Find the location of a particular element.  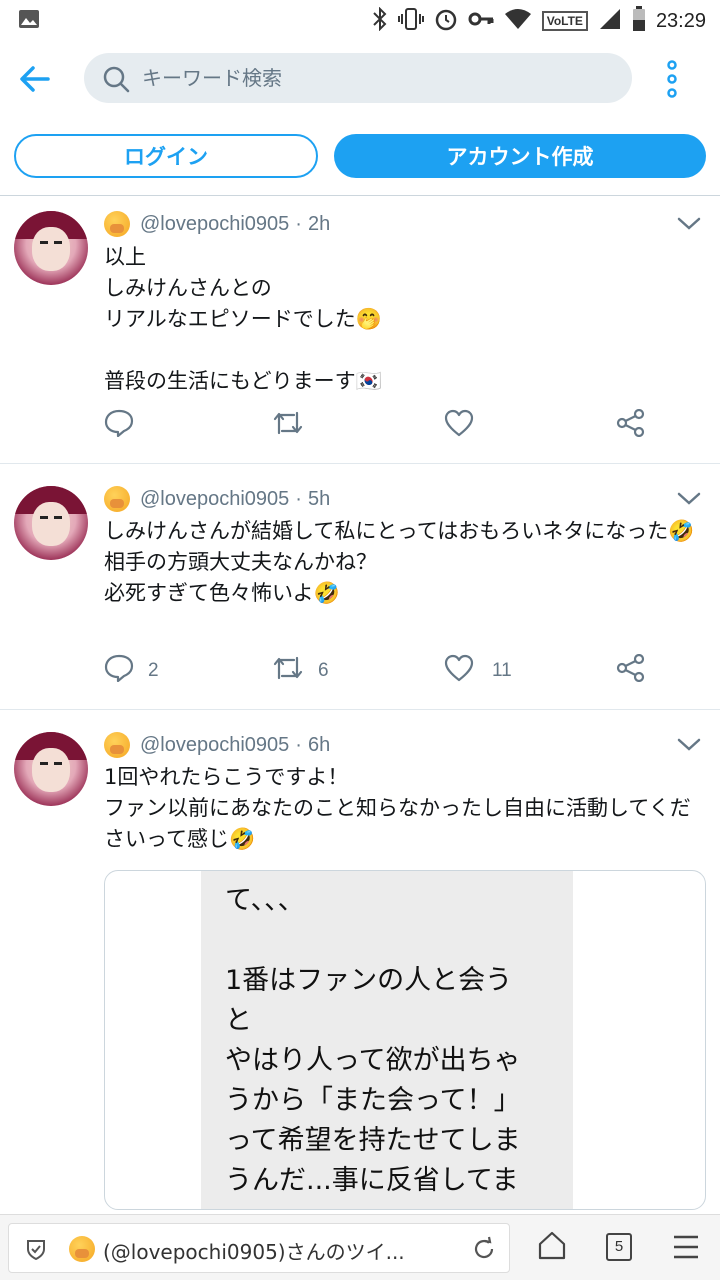

shield-check-icon is located at coordinates (36, 1251).